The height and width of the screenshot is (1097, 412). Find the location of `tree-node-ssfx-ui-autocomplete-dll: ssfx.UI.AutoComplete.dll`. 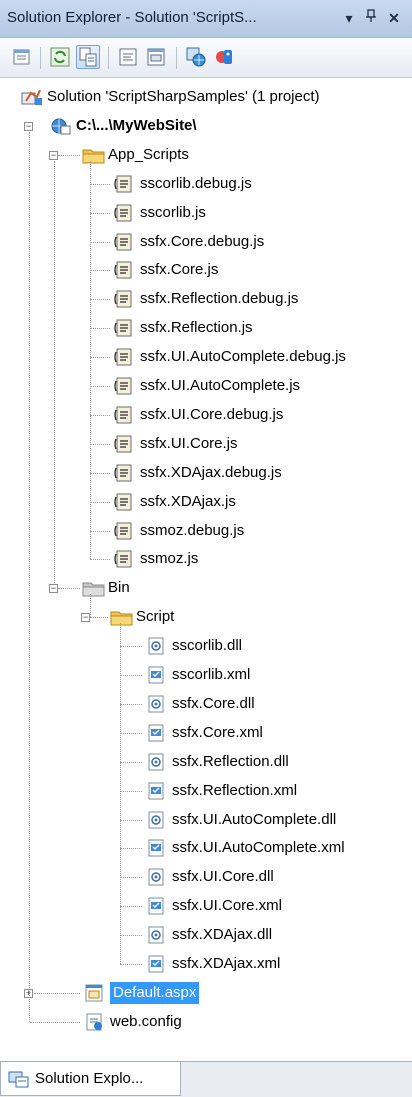

tree-node-ssfx-ui-autocomplete-dll: ssfx.UI.AutoComplete.dll is located at coordinates (206, 820).